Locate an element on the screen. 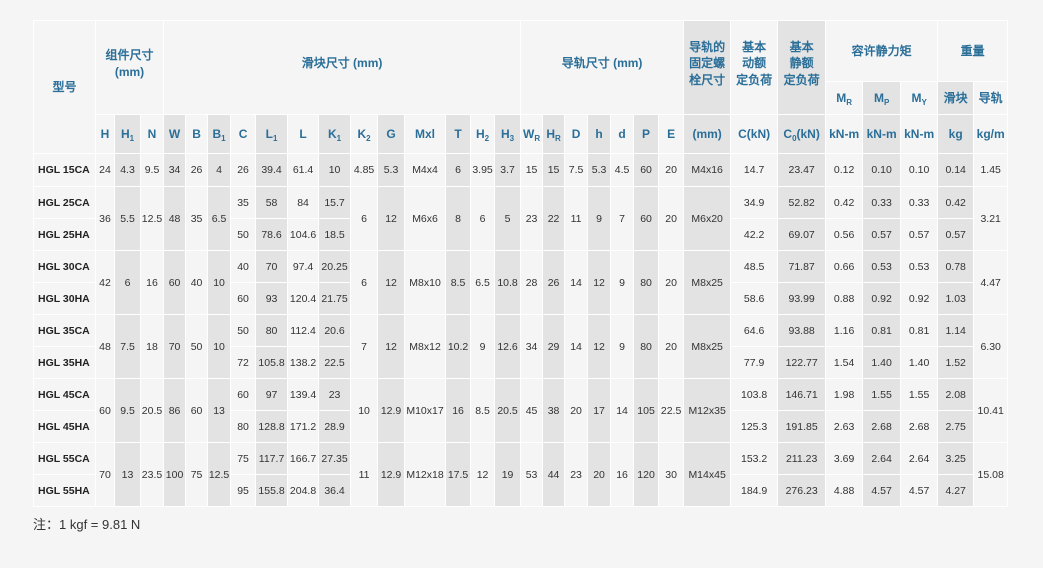 This screenshot has height=568, width=1043. cell-mxl: M8x10 is located at coordinates (425, 282).